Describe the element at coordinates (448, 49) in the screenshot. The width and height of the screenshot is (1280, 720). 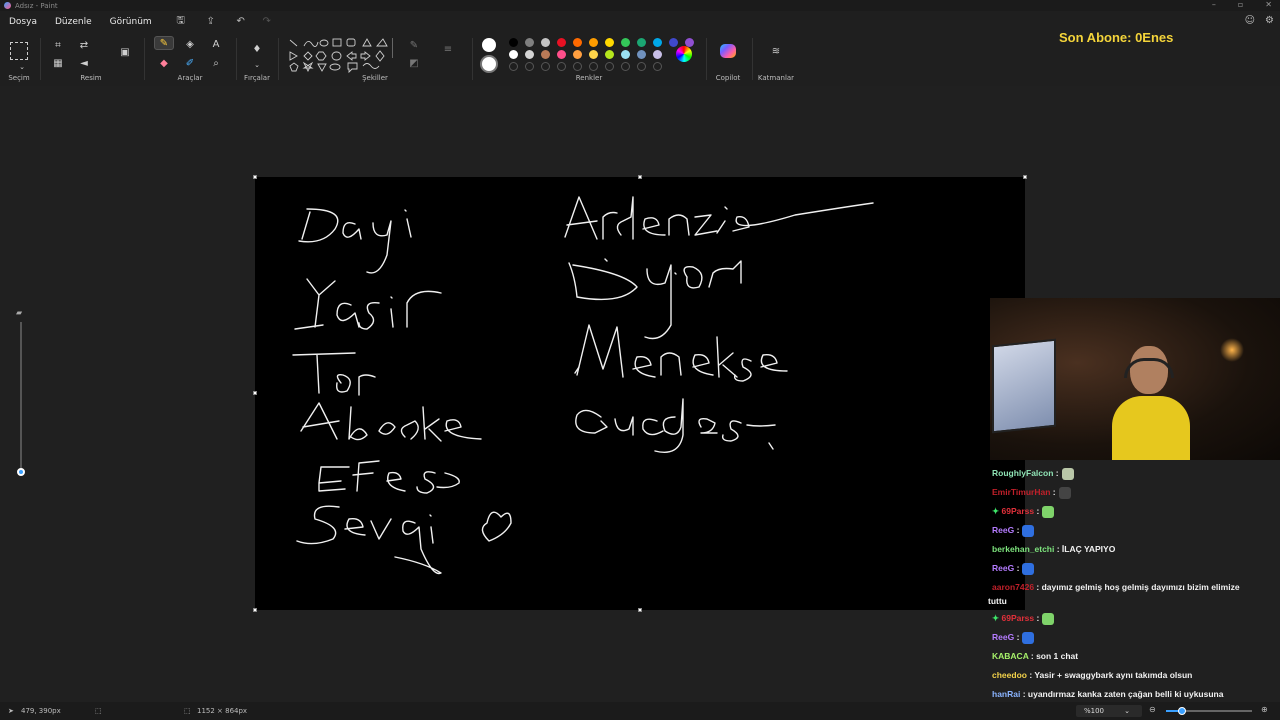
I see `shape-size-icon: ≡` at that location.